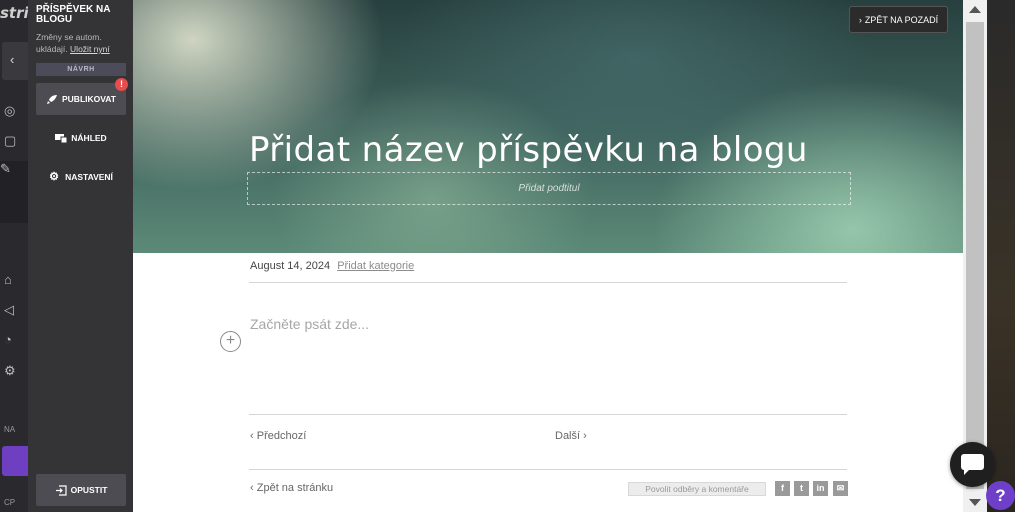  Describe the element at coordinates (281, 436) in the screenshot. I see `previous-label: Předchozí` at that location.